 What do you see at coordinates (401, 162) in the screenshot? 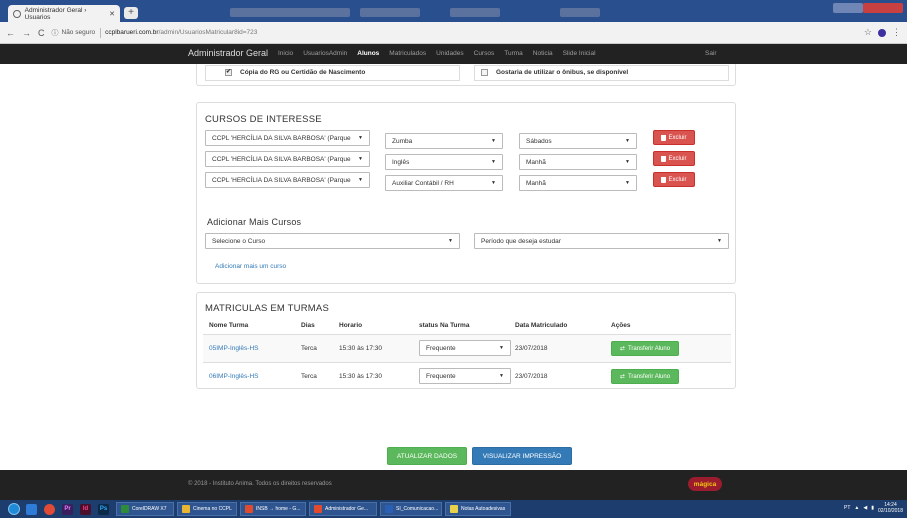
I see `select-curso-row-value: Inglês` at bounding box center [401, 162].